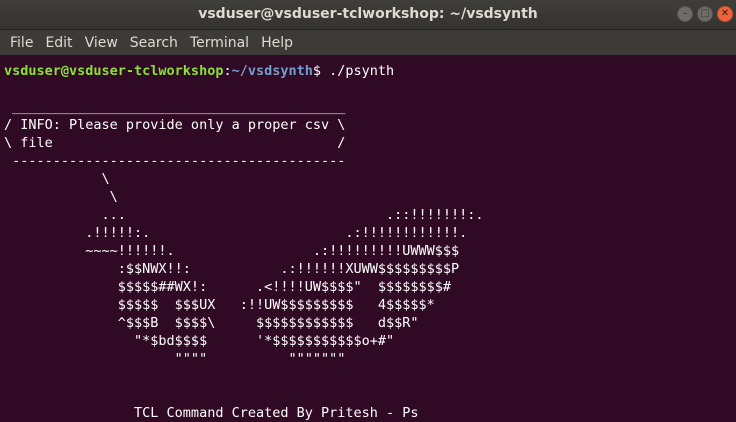 The width and height of the screenshot is (736, 422). Describe the element at coordinates (228, 287) in the screenshot. I see `output-line: $$$$$##WX!: .<!!!!UW$$$$" $$$$$$$$#` at that location.